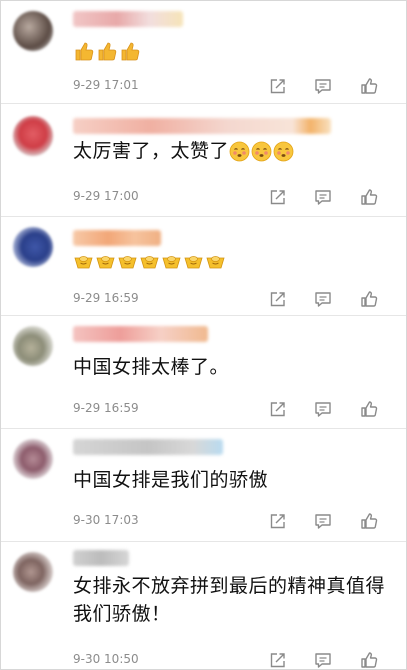 This screenshot has width=407, height=670. I want to click on comment-text: 中国女排是我们的骄傲, so click(171, 480).